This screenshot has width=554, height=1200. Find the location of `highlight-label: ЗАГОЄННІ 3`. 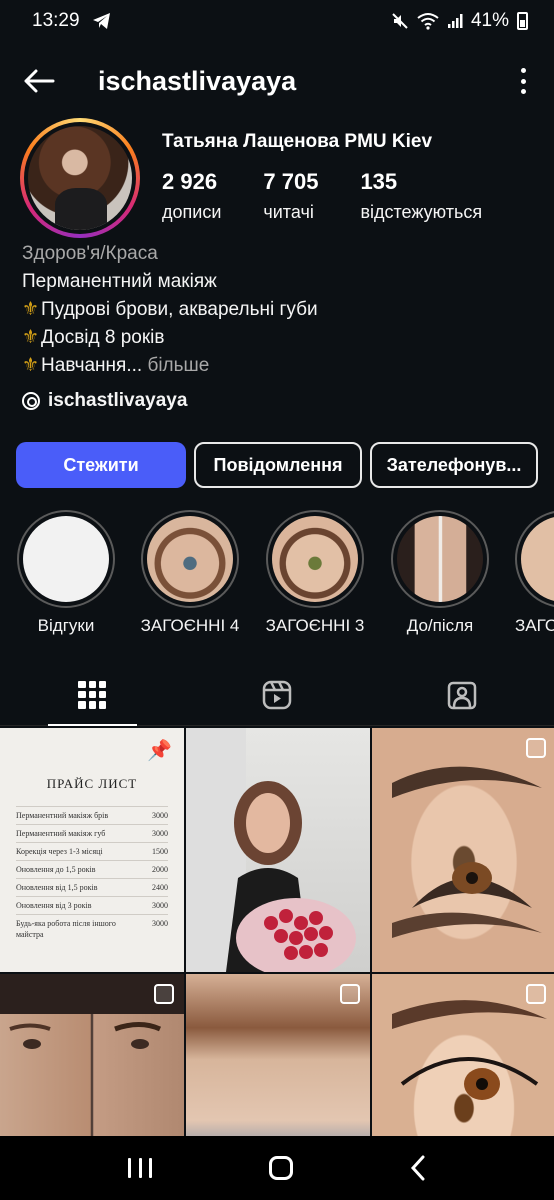

highlight-label: ЗАГОЄННІ 3 is located at coordinates (315, 625).